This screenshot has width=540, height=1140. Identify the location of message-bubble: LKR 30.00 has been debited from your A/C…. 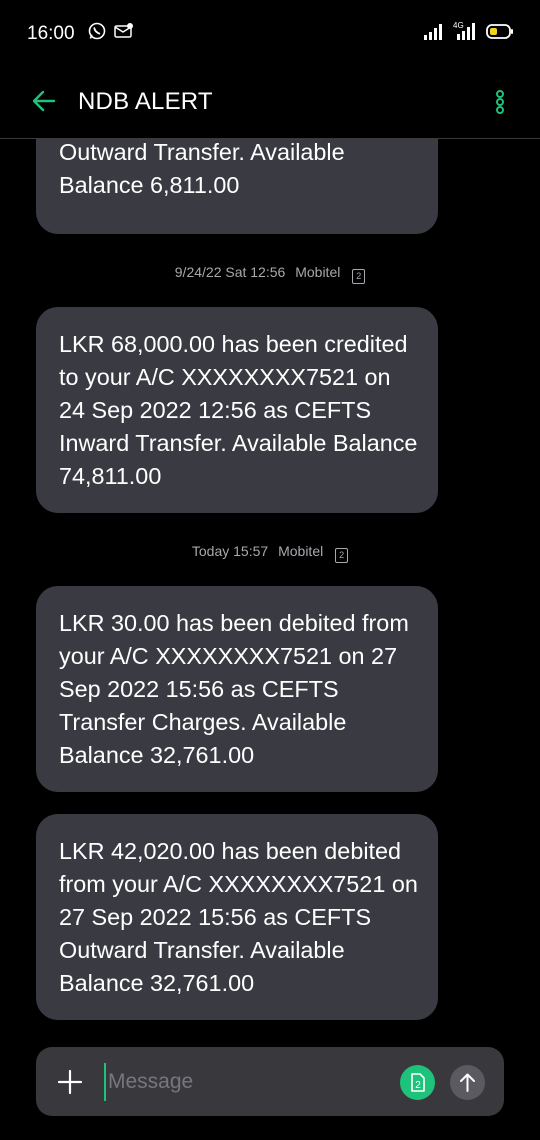
(237, 689).